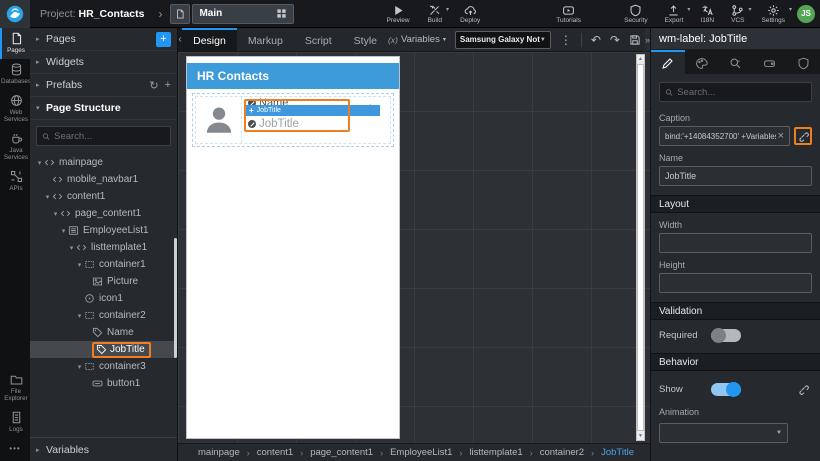 Image resolution: width=820 pixels, height=461 pixels. I want to click on tree-node-mainpage: ▾ mainpage, so click(103, 162).